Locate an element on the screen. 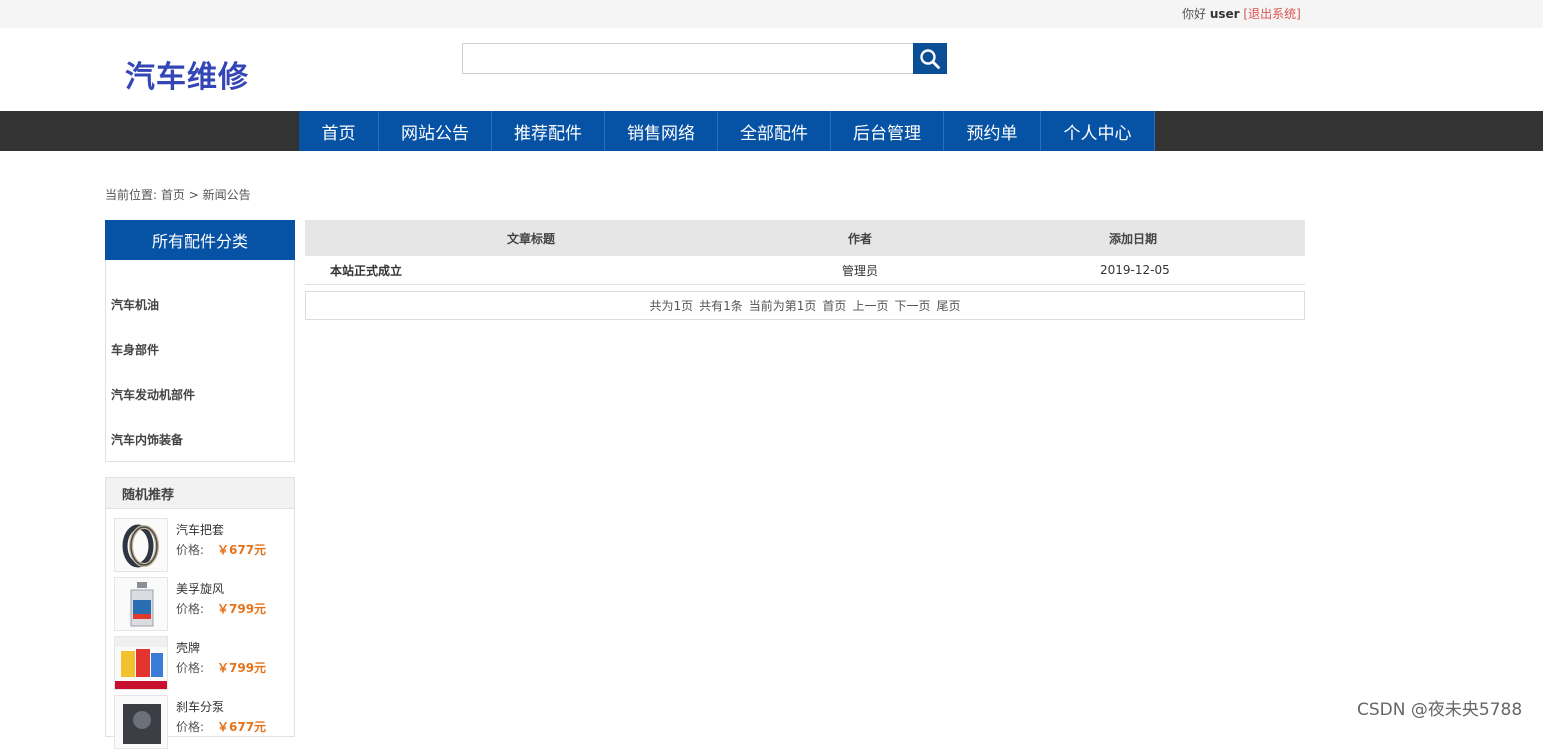 The width and height of the screenshot is (1543, 749). search-icon is located at coordinates (930, 58).